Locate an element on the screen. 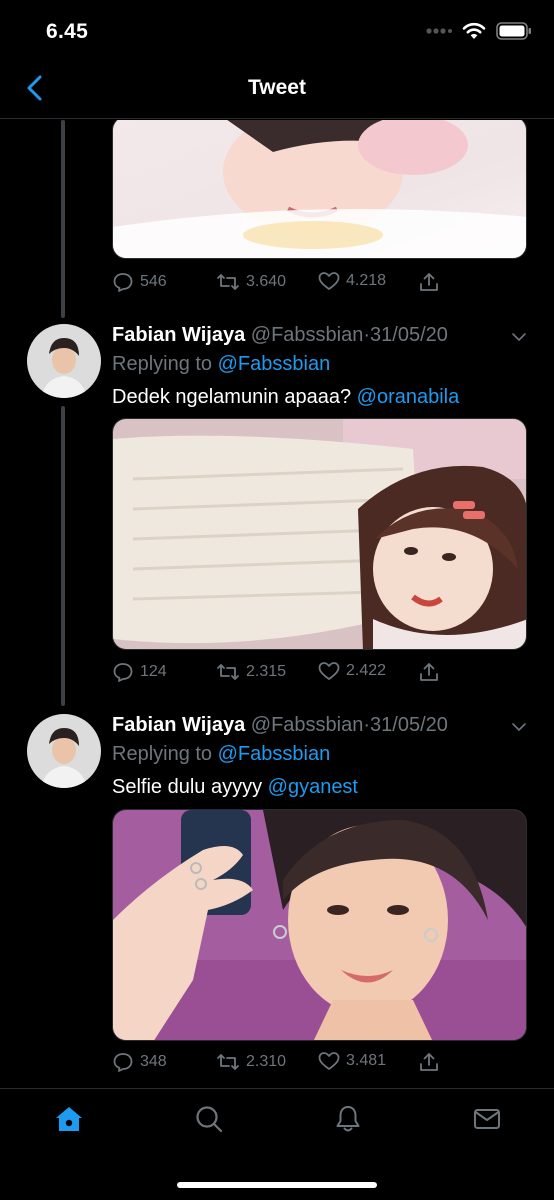  retweet-count: 2.310 is located at coordinates (266, 1061).